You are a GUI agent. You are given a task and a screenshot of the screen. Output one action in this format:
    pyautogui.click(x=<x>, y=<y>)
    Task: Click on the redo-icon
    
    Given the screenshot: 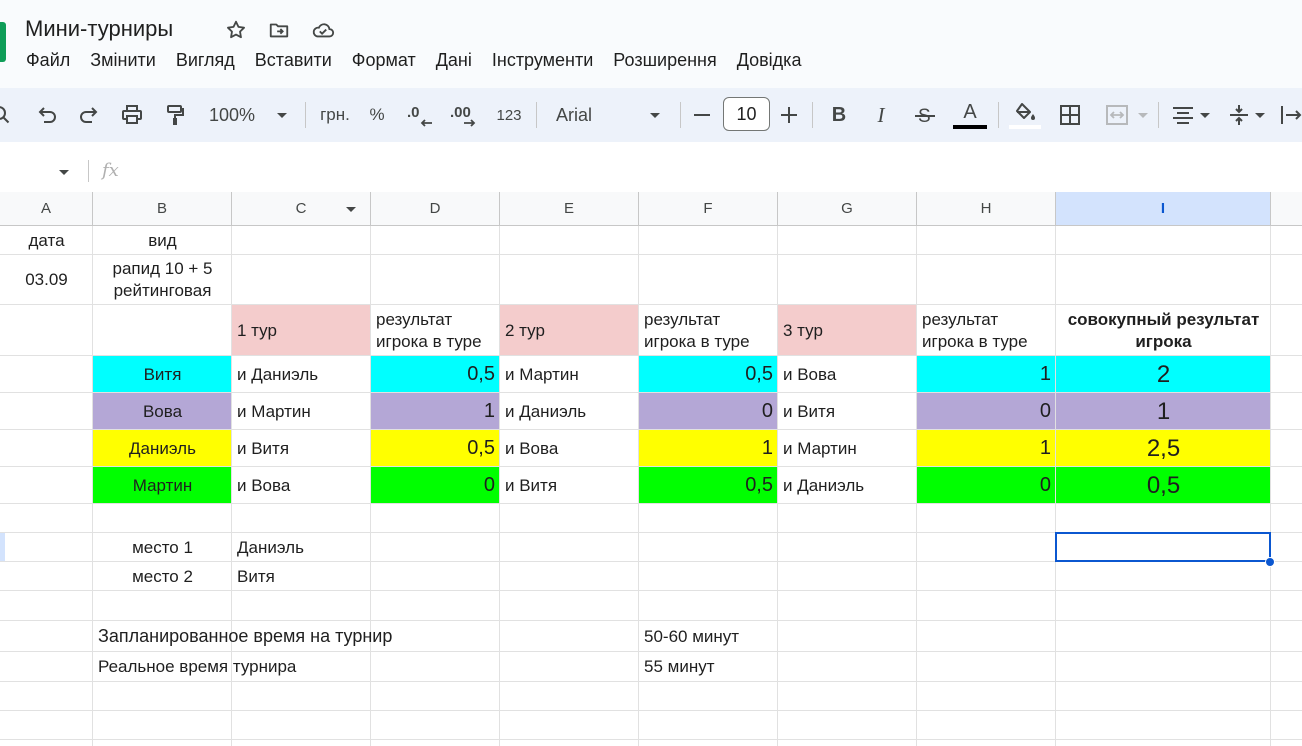 What is the action you would take?
    pyautogui.click(x=89, y=115)
    